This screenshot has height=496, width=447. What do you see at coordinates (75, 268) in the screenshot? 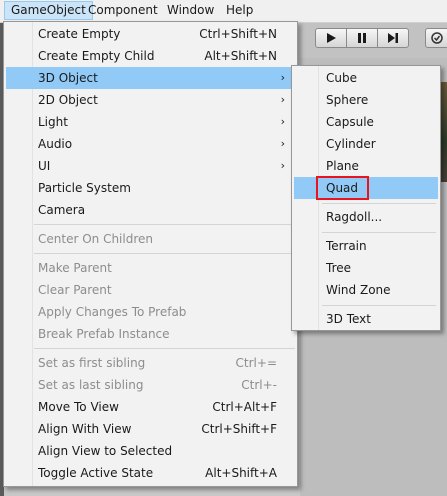
I see `menu-item-label: Make Parent` at bounding box center [75, 268].